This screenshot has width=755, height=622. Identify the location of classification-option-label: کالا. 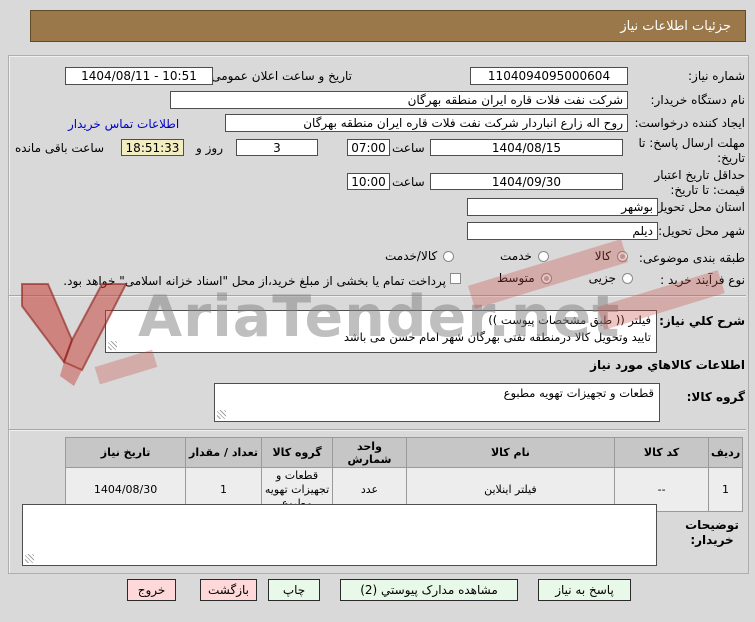
(602, 256).